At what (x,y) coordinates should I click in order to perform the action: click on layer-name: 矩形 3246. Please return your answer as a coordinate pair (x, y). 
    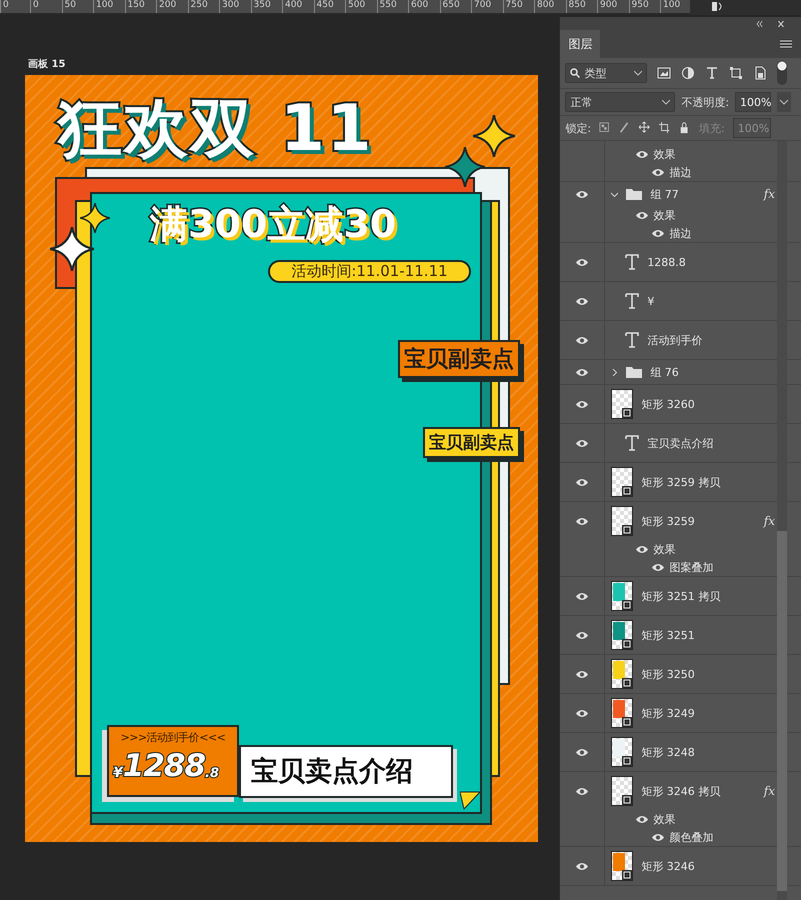
    Looking at the image, I should click on (668, 866).